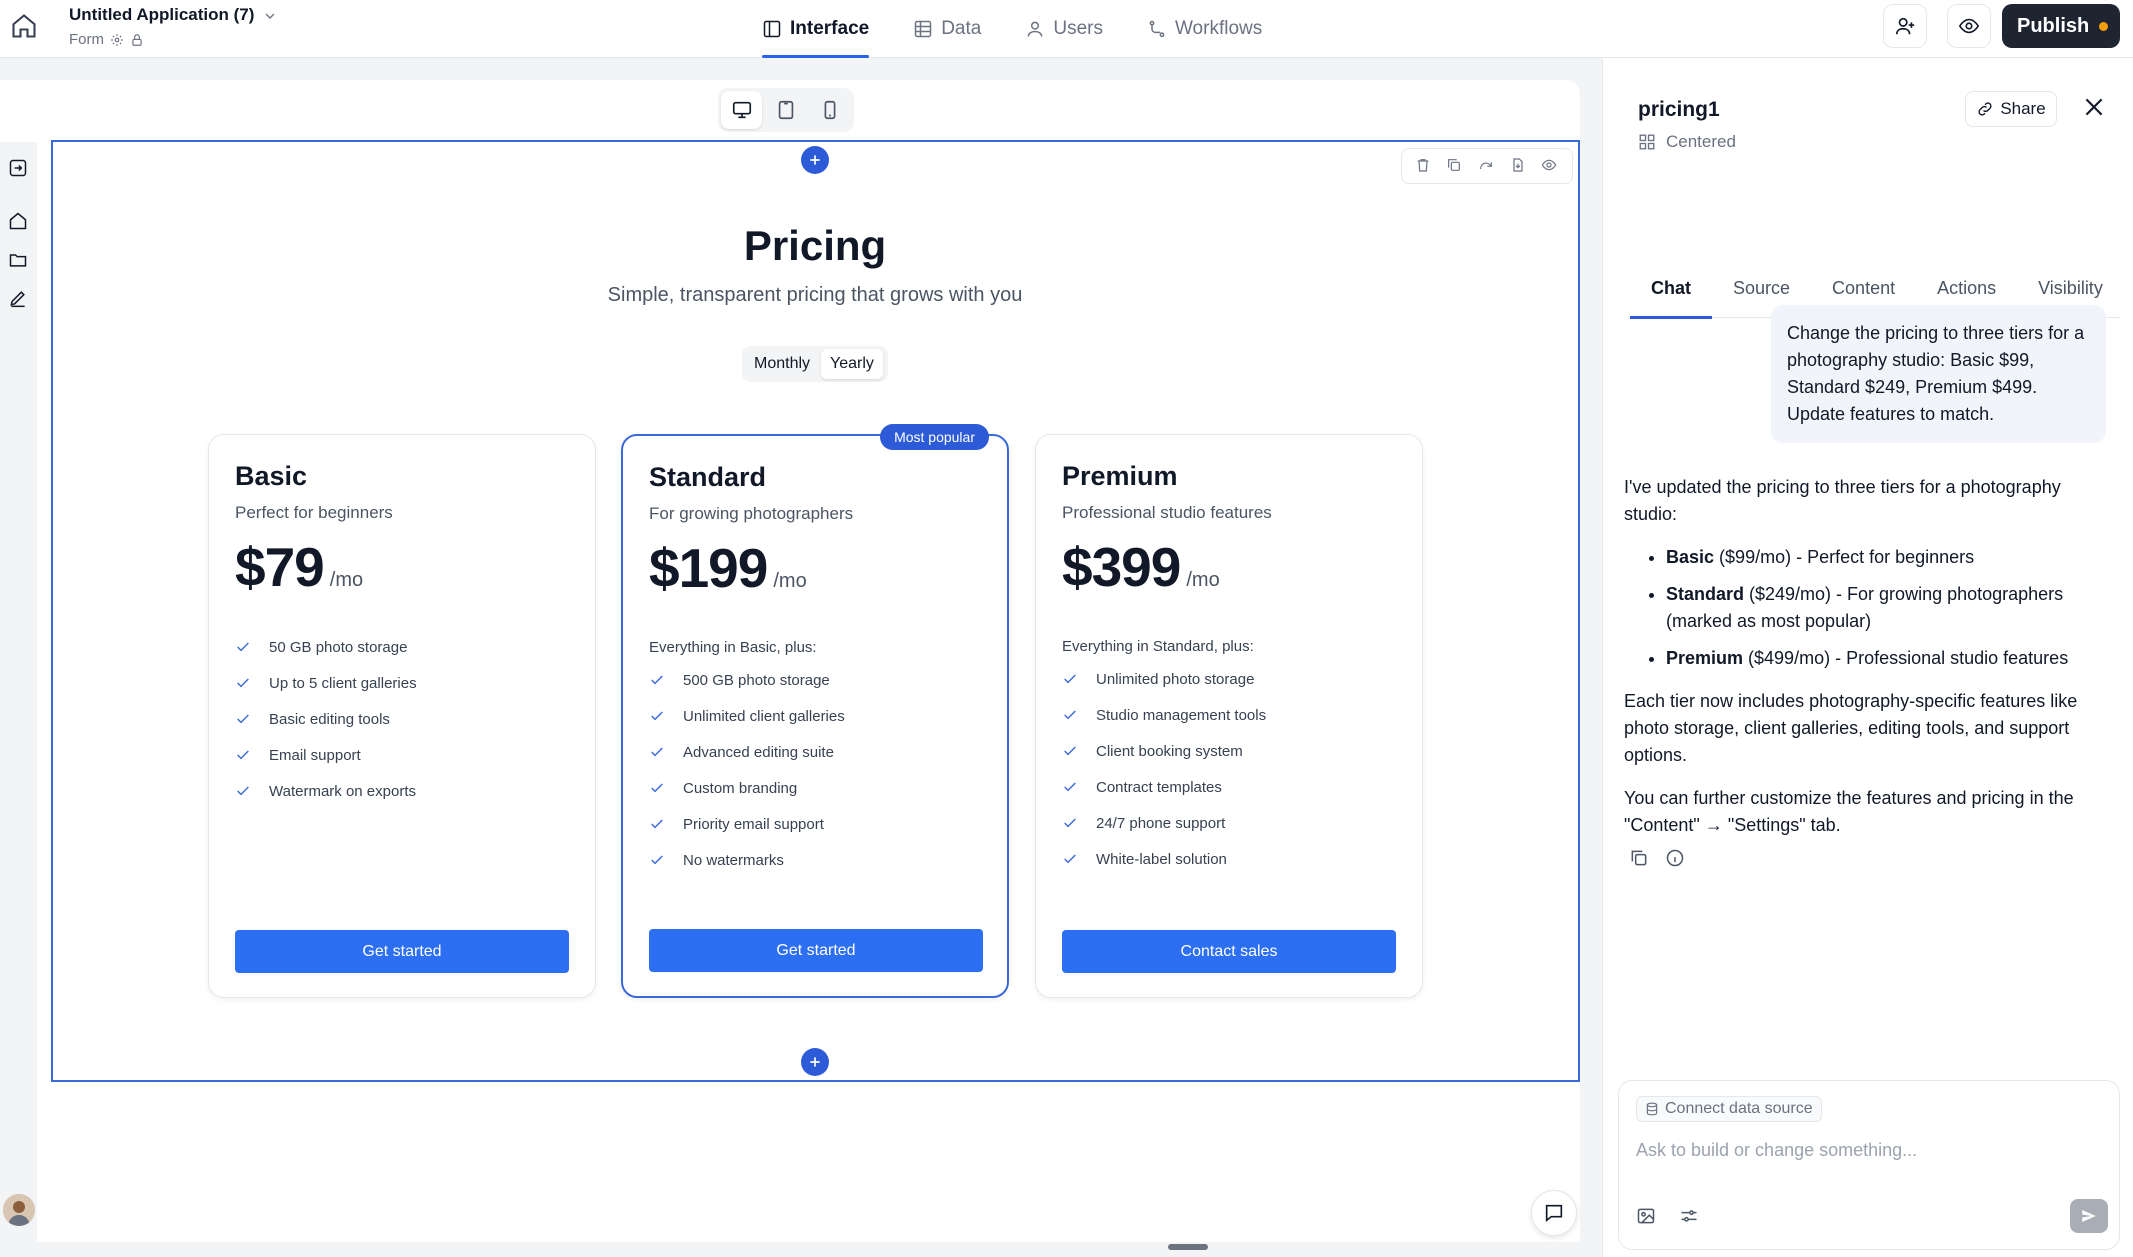 This screenshot has height=1257, width=2133. I want to click on feature-text: Watermark on exports, so click(342, 791).